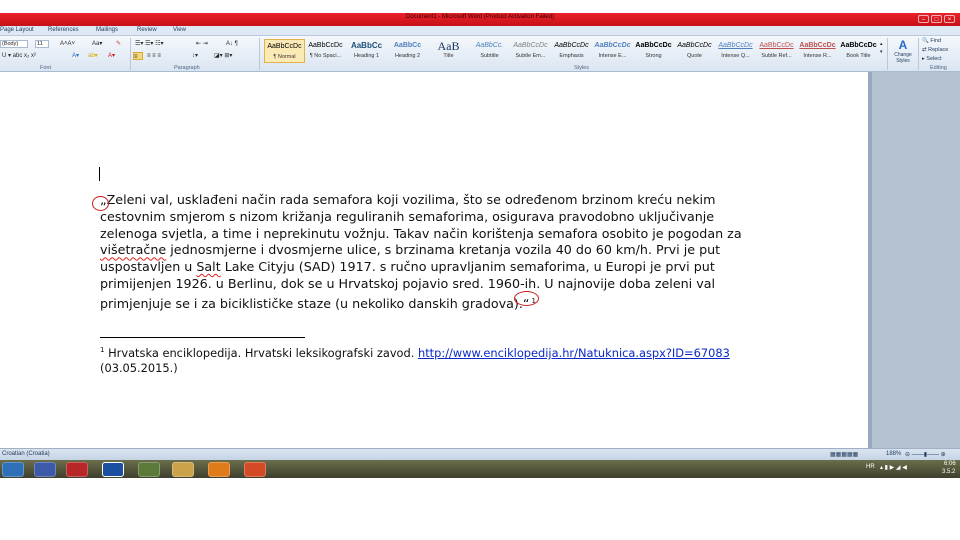 The image size is (960, 540). What do you see at coordinates (893, 454) in the screenshot?
I see `zoom-level: 188%` at bounding box center [893, 454].